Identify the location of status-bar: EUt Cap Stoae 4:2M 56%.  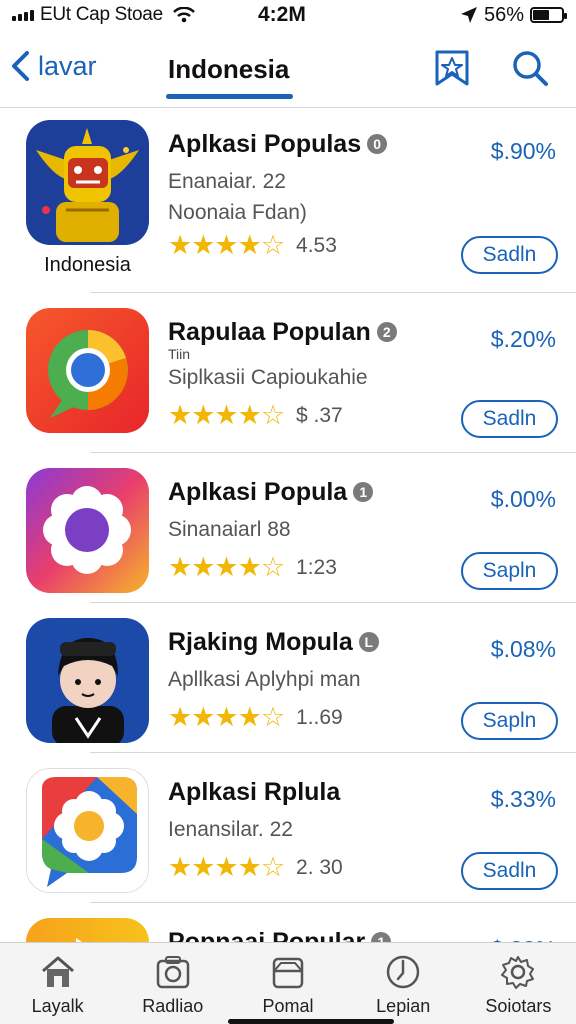
(288, 15).